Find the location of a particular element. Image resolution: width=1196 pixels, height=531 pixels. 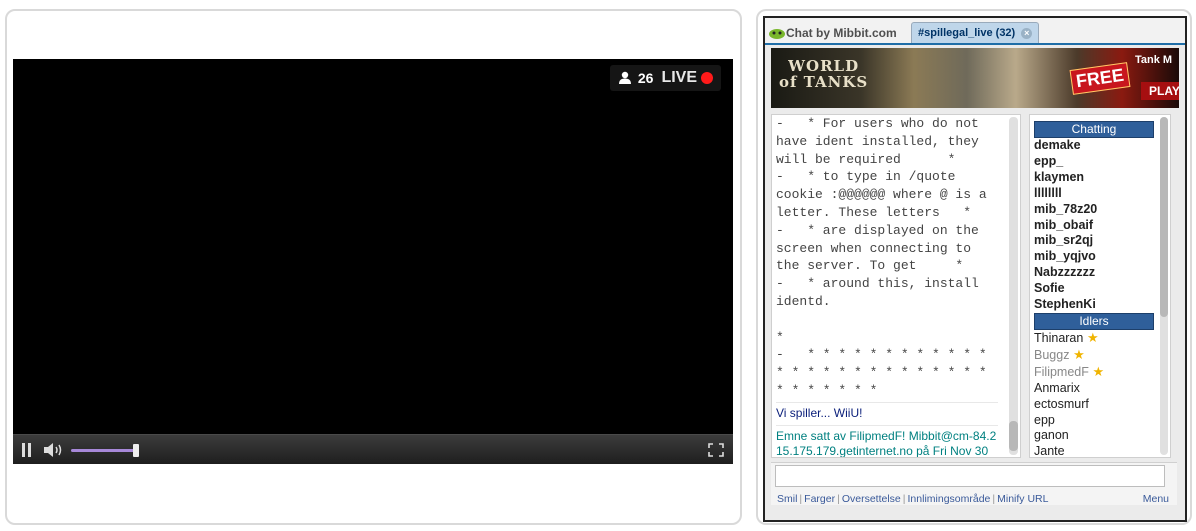

user-name: ganon is located at coordinates (1051, 435).